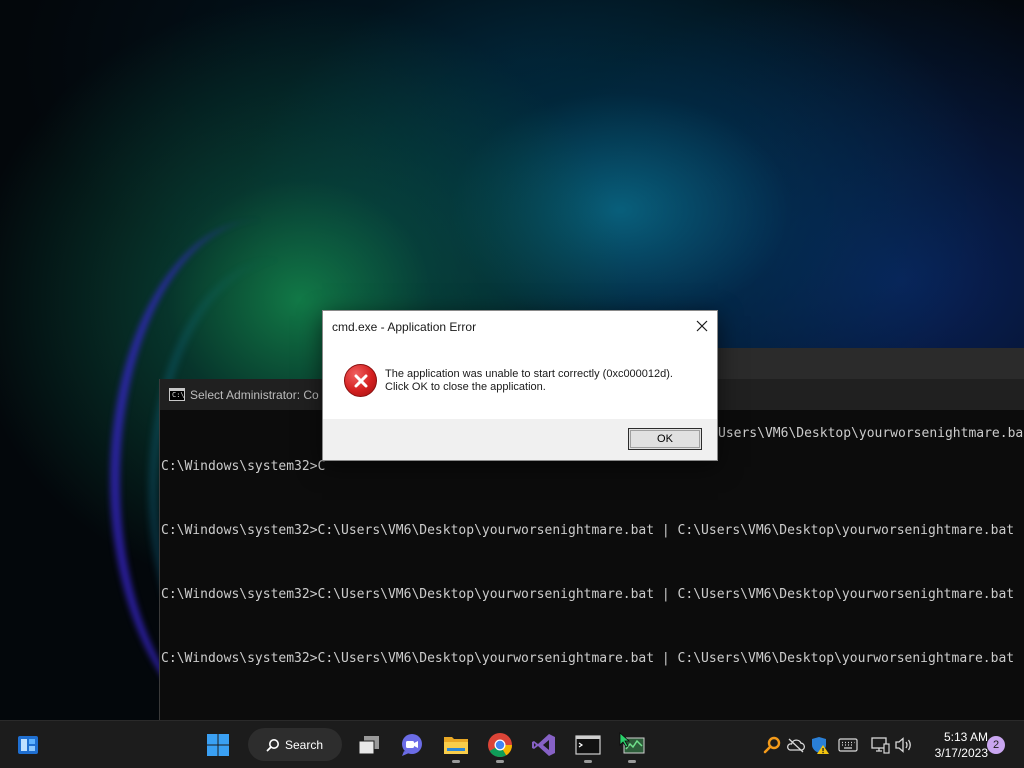 Image resolution: width=1024 pixels, height=768 pixels. Describe the element at coordinates (304, 744) in the screenshot. I see `search-label: Search` at that location.